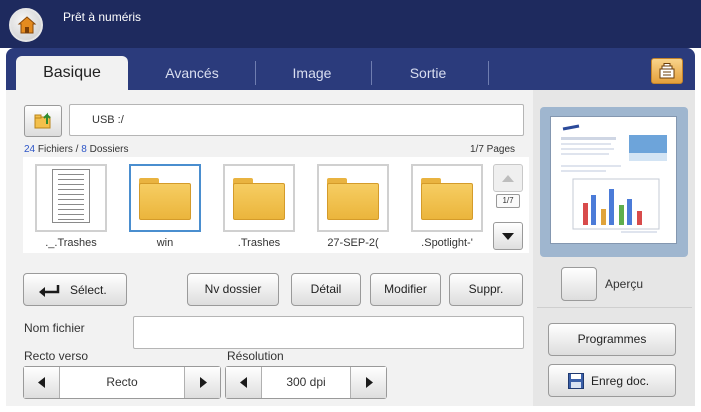  I want to click on stack-icon, so click(667, 71).